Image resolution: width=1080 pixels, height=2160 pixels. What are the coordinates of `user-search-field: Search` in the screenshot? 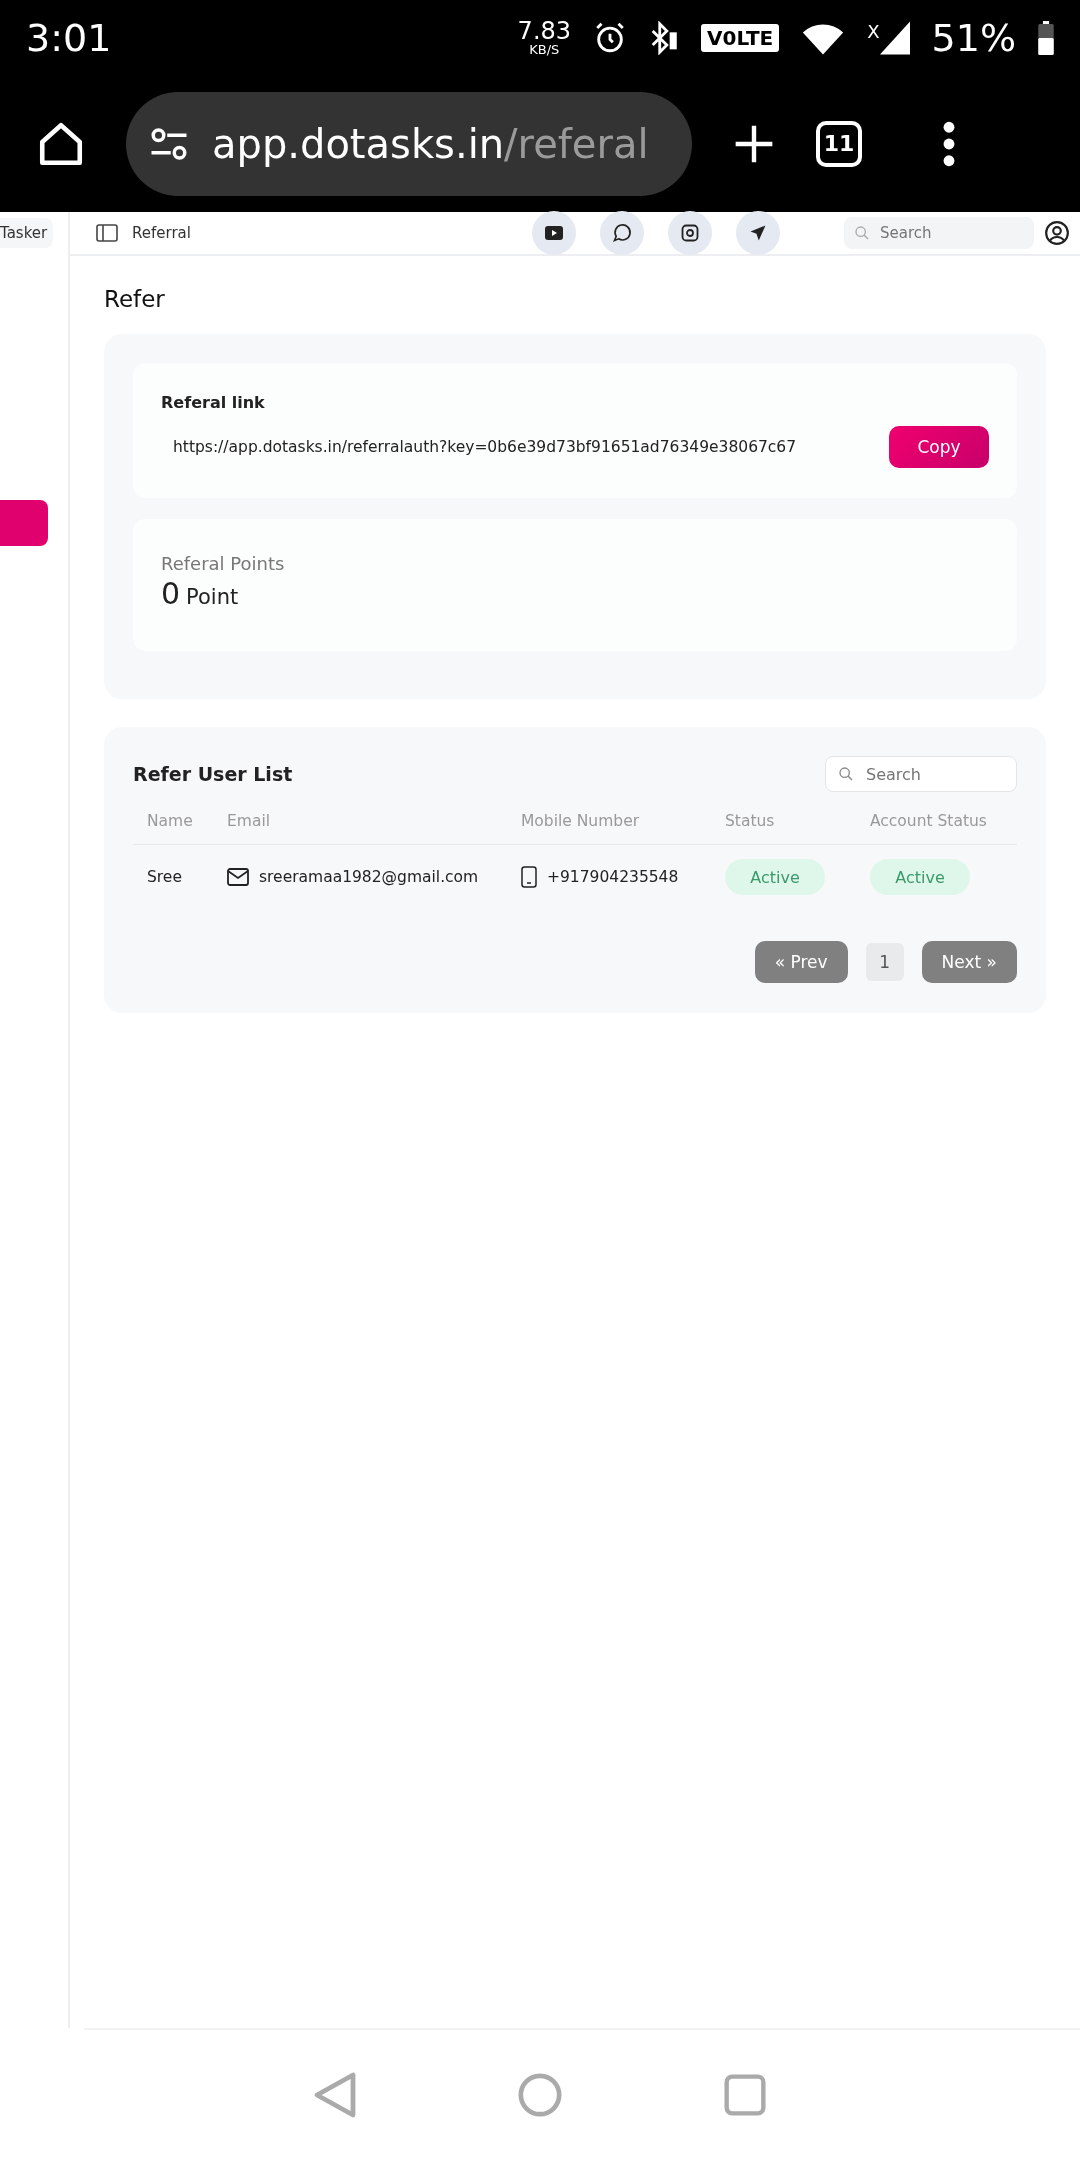 It's located at (921, 774).